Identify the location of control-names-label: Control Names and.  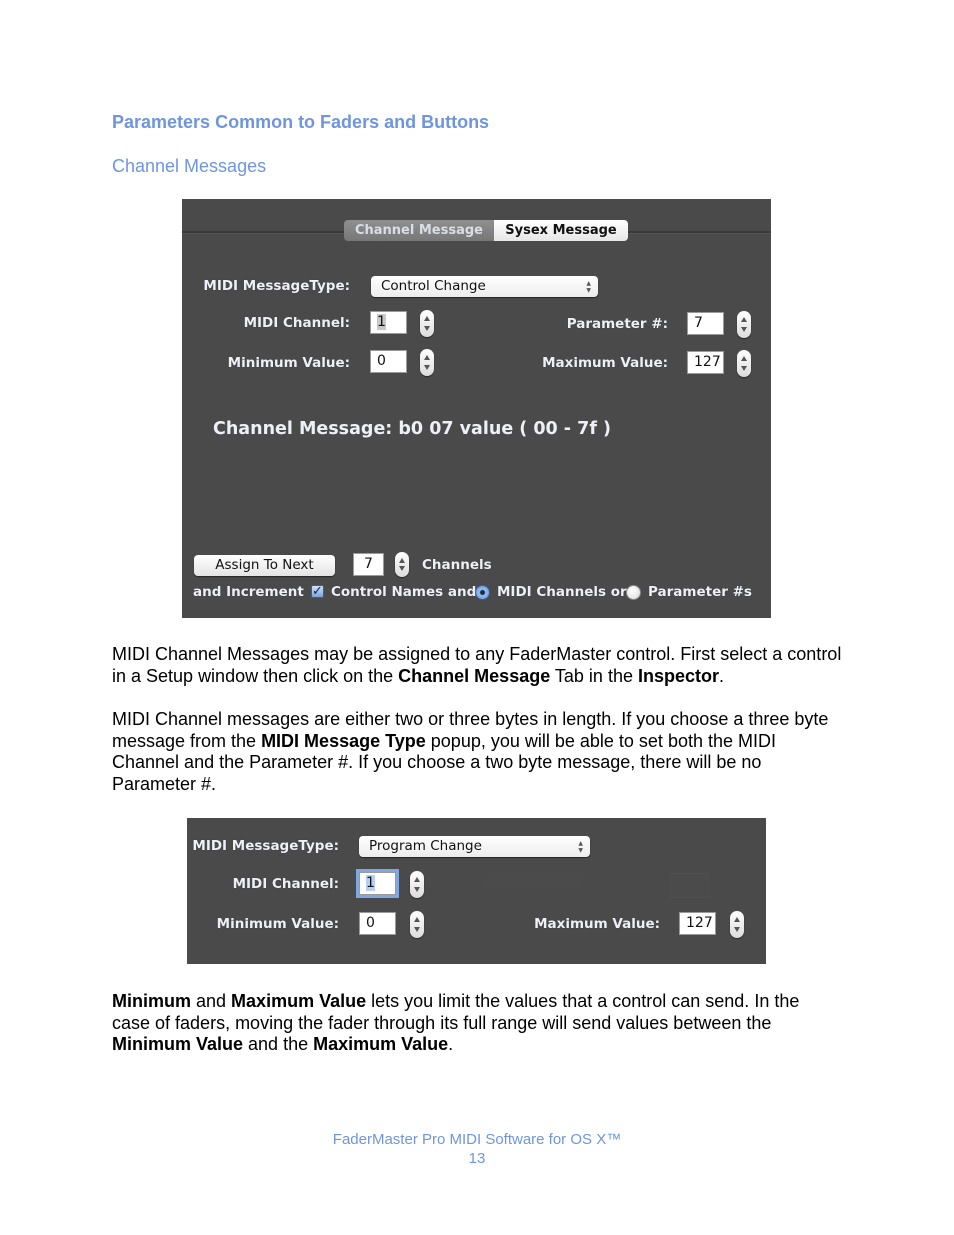
(404, 592).